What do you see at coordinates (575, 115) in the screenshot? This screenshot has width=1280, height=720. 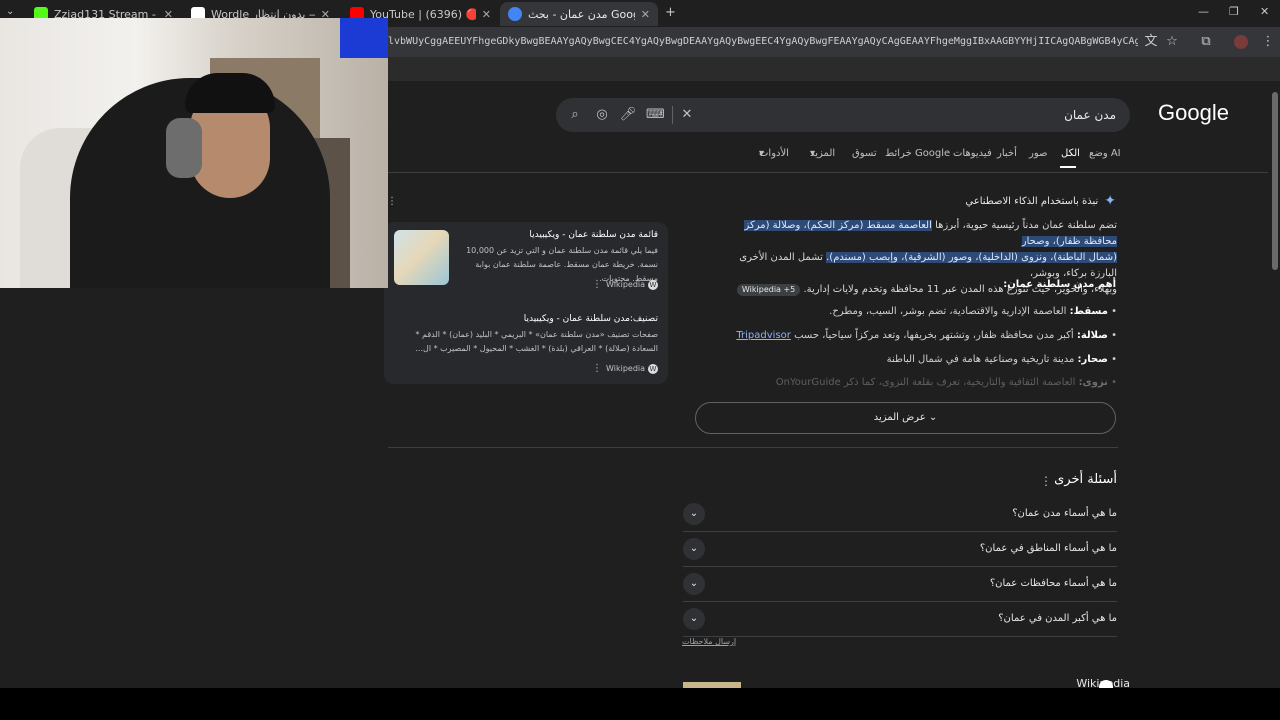 I see `search-icon: ⌕` at bounding box center [575, 115].